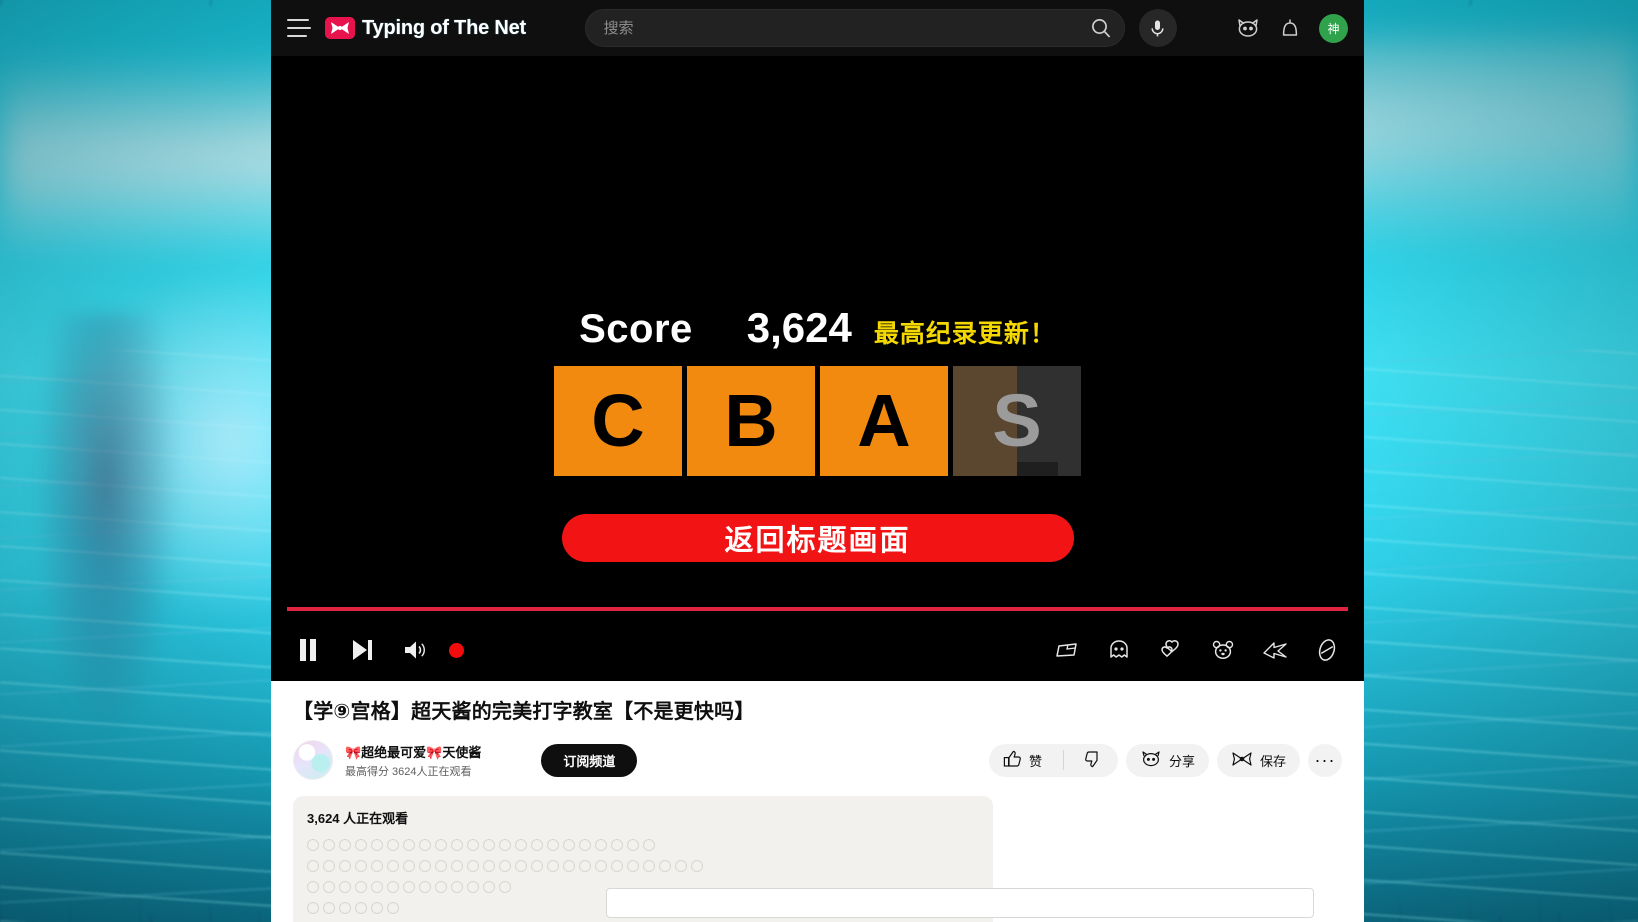  I want to click on grade-letter: C, so click(618, 420).